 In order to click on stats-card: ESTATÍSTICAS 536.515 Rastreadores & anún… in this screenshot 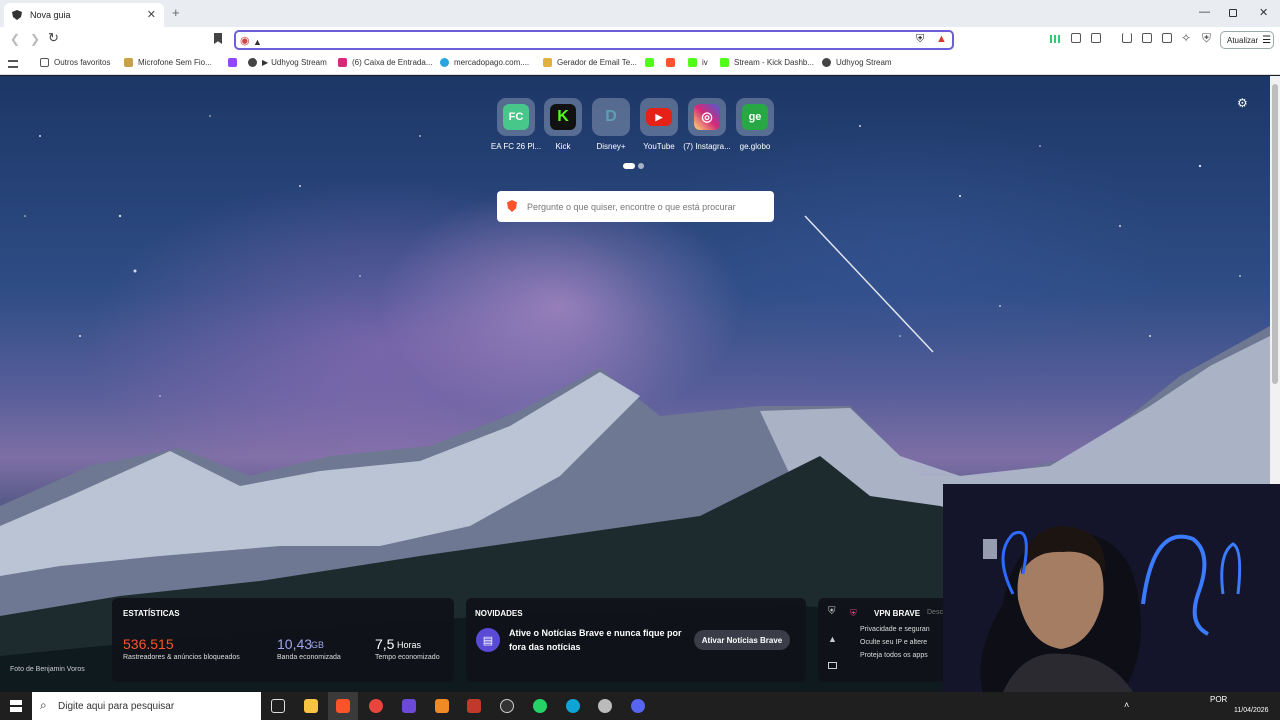, I will do `click(283, 640)`.